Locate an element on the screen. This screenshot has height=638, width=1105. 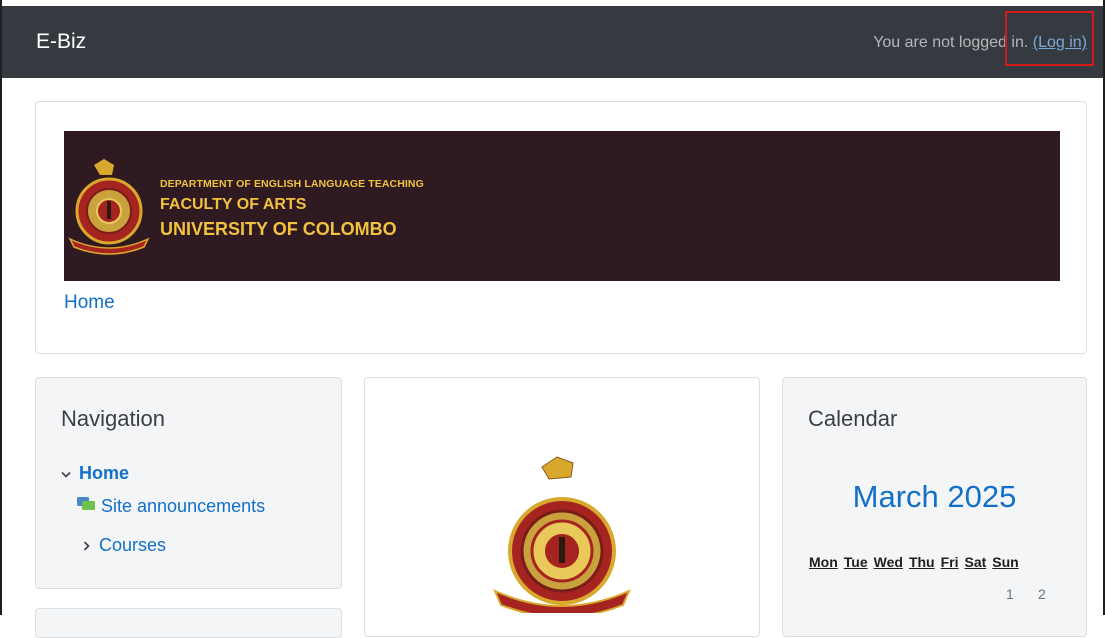
nav-item-site-announcements: Site announcements is located at coordinates (171, 506).